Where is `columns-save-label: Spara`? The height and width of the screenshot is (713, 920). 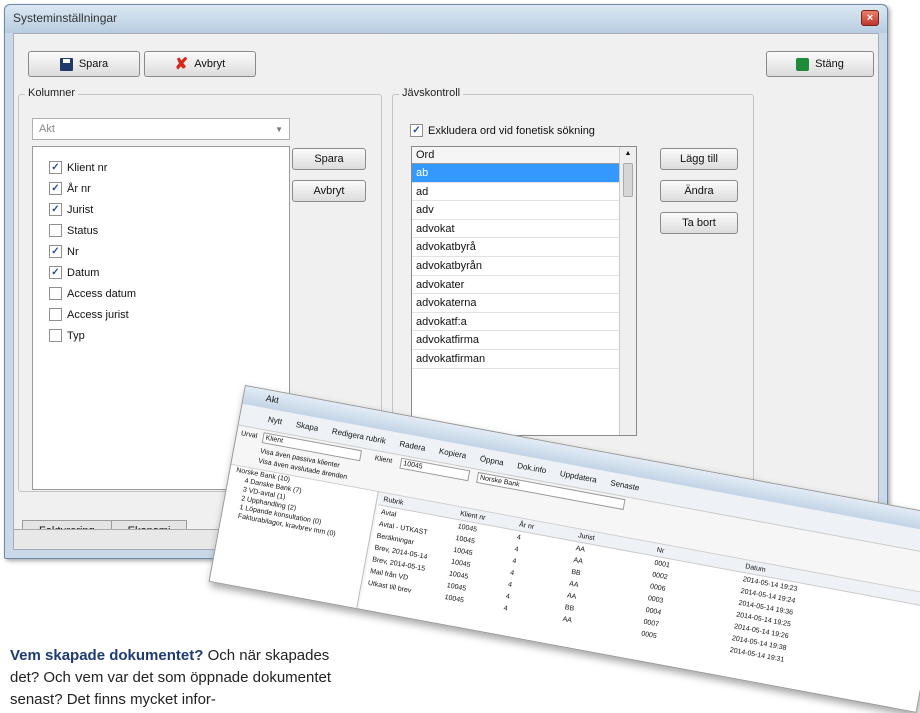
columns-save-label: Spara is located at coordinates (329, 159).